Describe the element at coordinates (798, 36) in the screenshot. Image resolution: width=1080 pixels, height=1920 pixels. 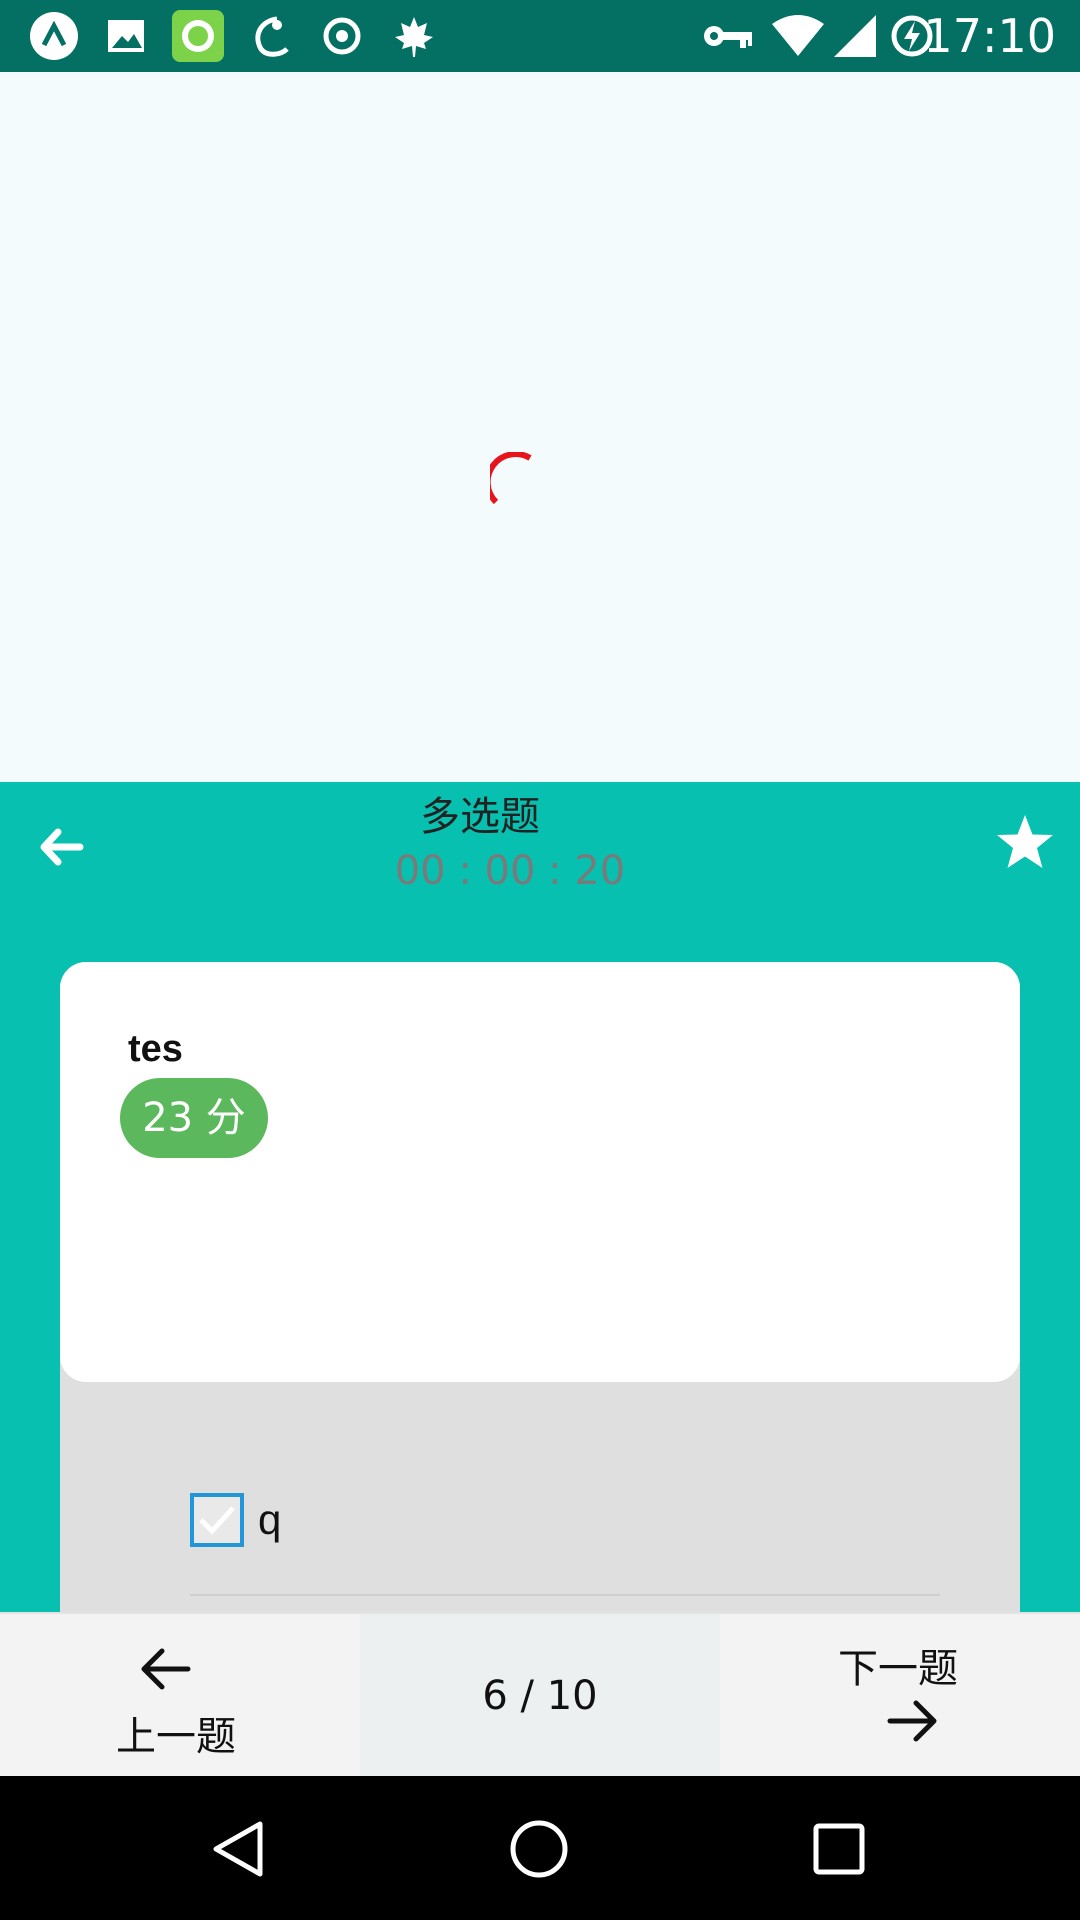
I see `wifi-icon` at that location.